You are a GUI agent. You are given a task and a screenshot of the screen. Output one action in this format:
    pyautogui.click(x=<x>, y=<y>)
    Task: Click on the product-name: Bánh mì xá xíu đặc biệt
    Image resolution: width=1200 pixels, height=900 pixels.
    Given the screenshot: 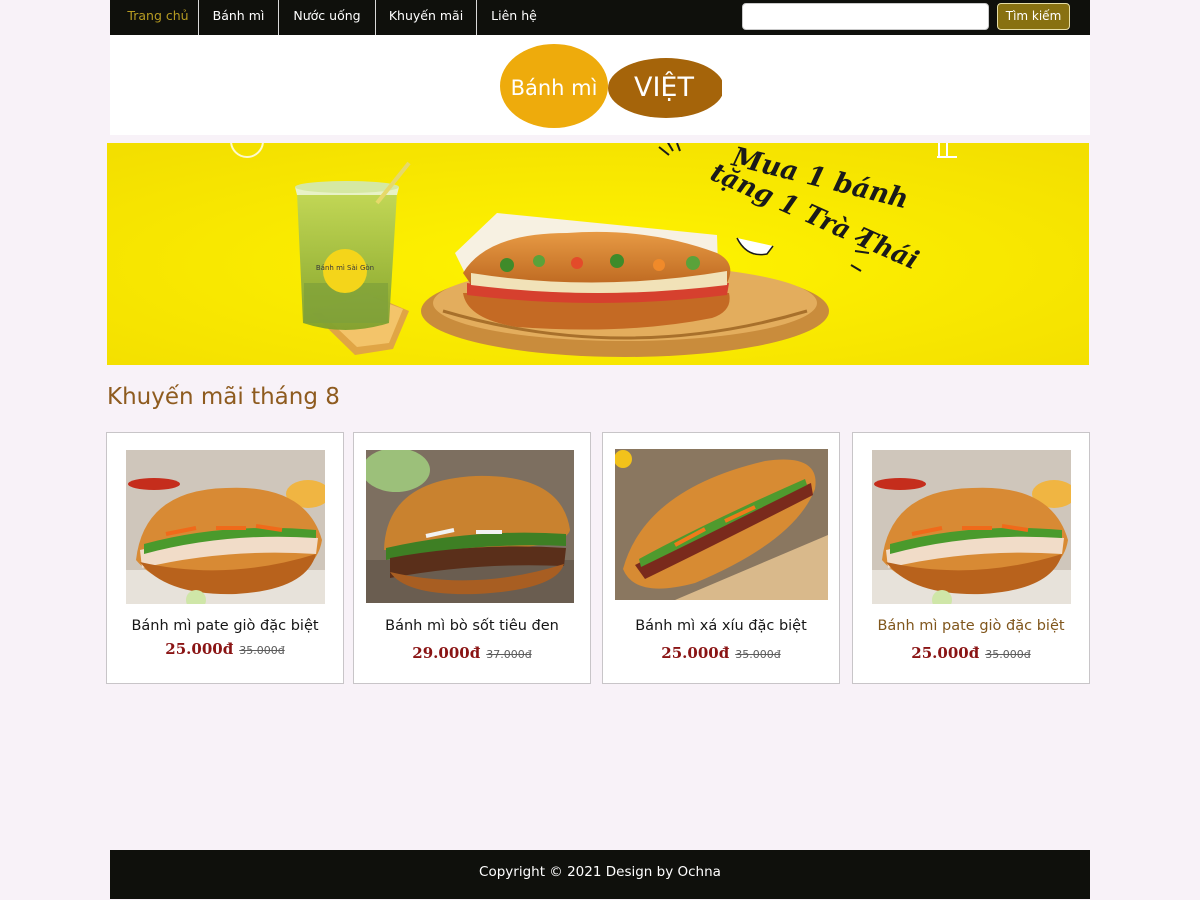 What is the action you would take?
    pyautogui.click(x=721, y=626)
    